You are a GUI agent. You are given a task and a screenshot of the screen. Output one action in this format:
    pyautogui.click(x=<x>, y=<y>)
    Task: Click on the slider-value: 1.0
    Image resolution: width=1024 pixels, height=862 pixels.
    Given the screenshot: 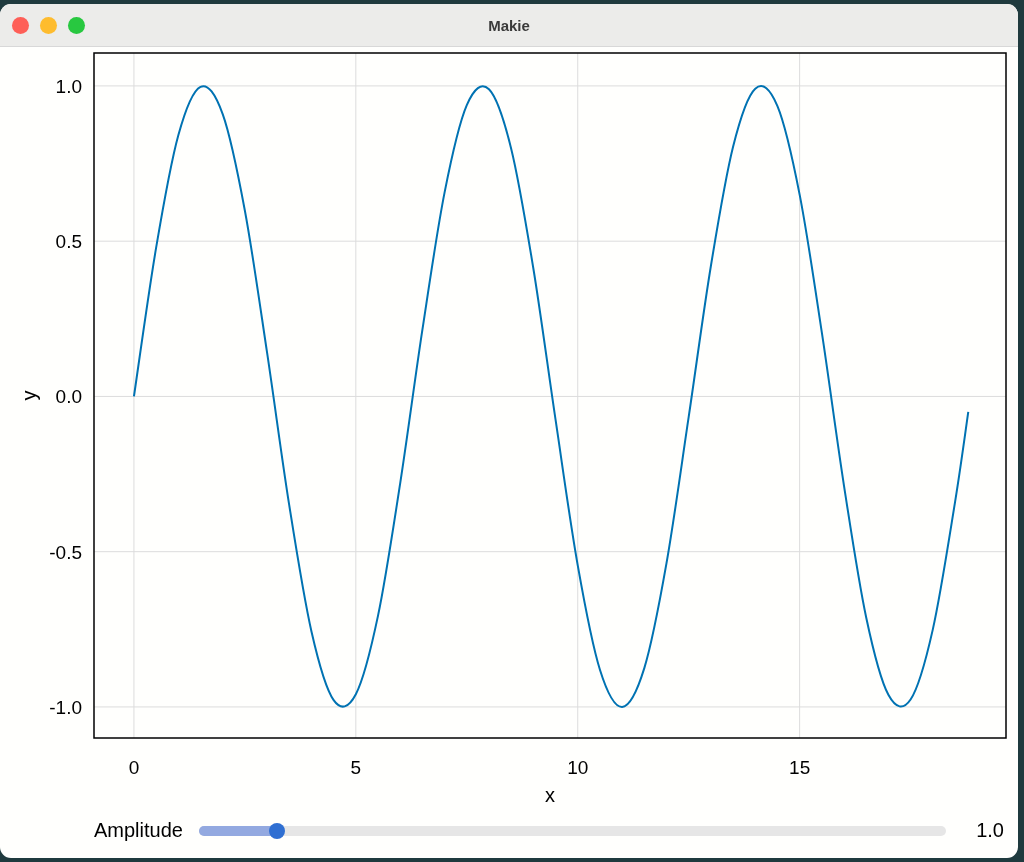 What is the action you would take?
    pyautogui.click(x=990, y=830)
    